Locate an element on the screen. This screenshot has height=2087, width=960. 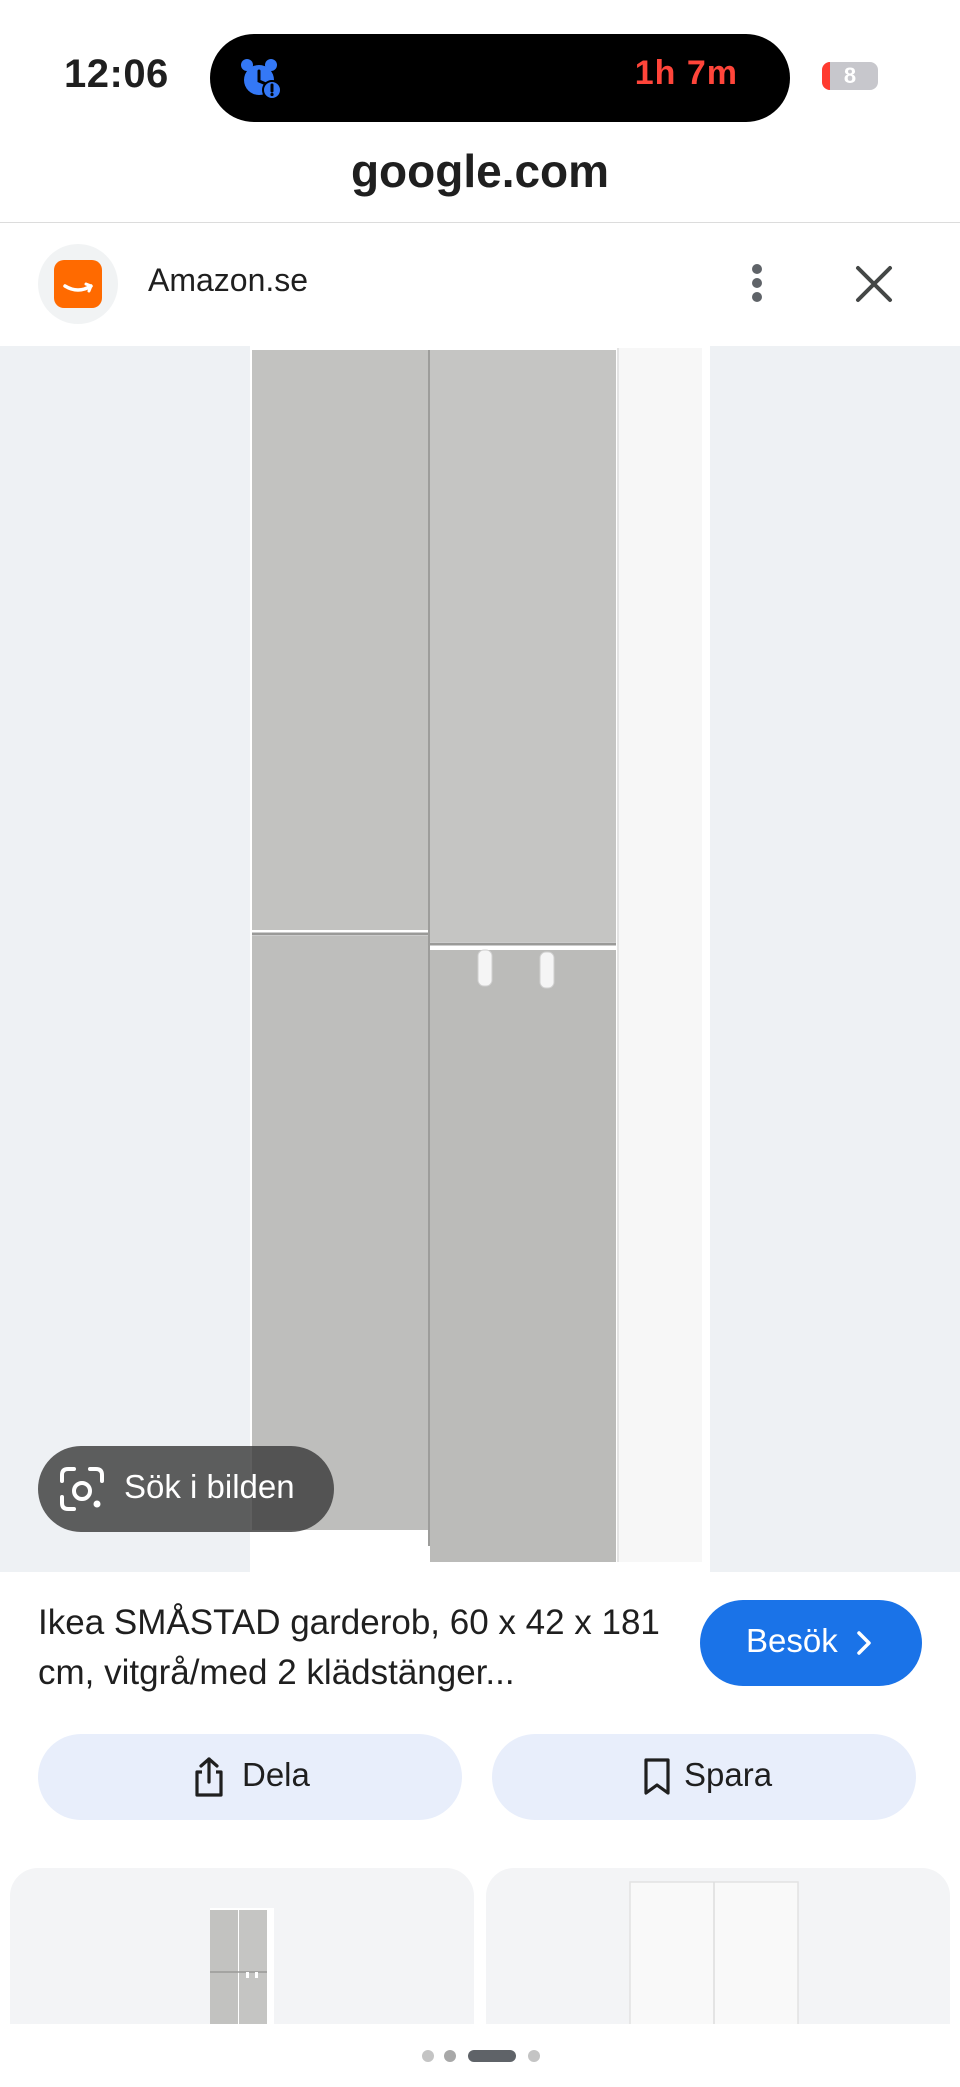
share-label: Dela is located at coordinates (276, 1774).